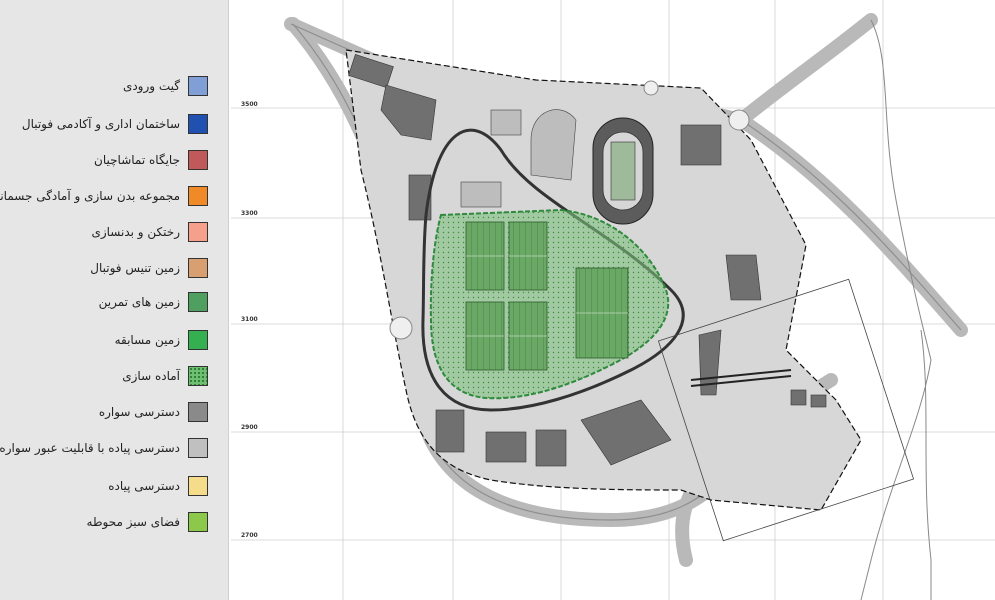 Image resolution: width=995 pixels, height=600 pixels. What do you see at coordinates (135, 232) in the screenshot?
I see `legend-label: رختکن و بدنسازی` at bounding box center [135, 232].